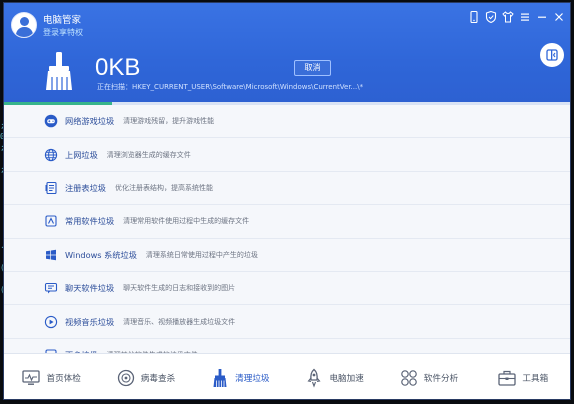  I want to click on window-controls, so click(516, 17).